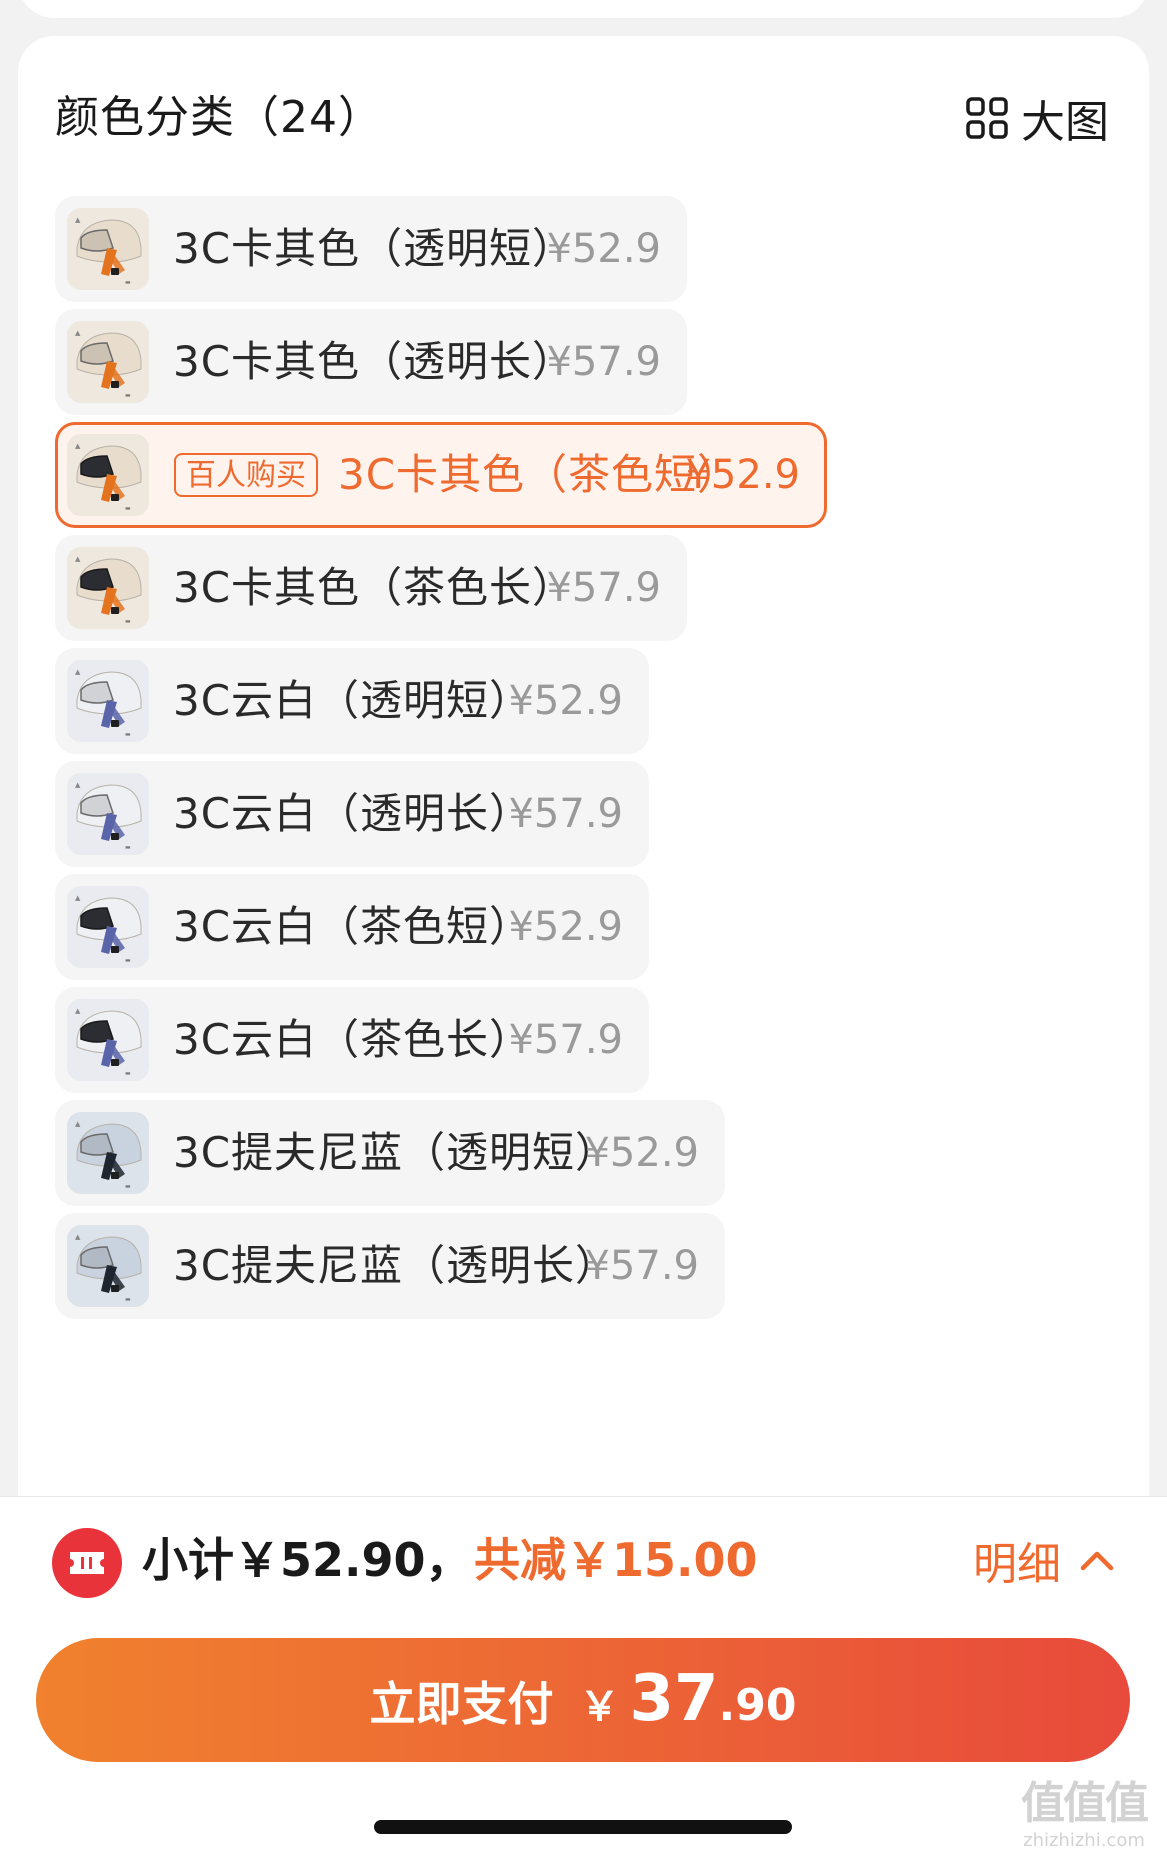 The width and height of the screenshot is (1167, 1861). I want to click on sku-item-blue-clear-short: ▲ ▬ 3C提夫尼蓝（透明短） ¥52.9, so click(390, 1153).